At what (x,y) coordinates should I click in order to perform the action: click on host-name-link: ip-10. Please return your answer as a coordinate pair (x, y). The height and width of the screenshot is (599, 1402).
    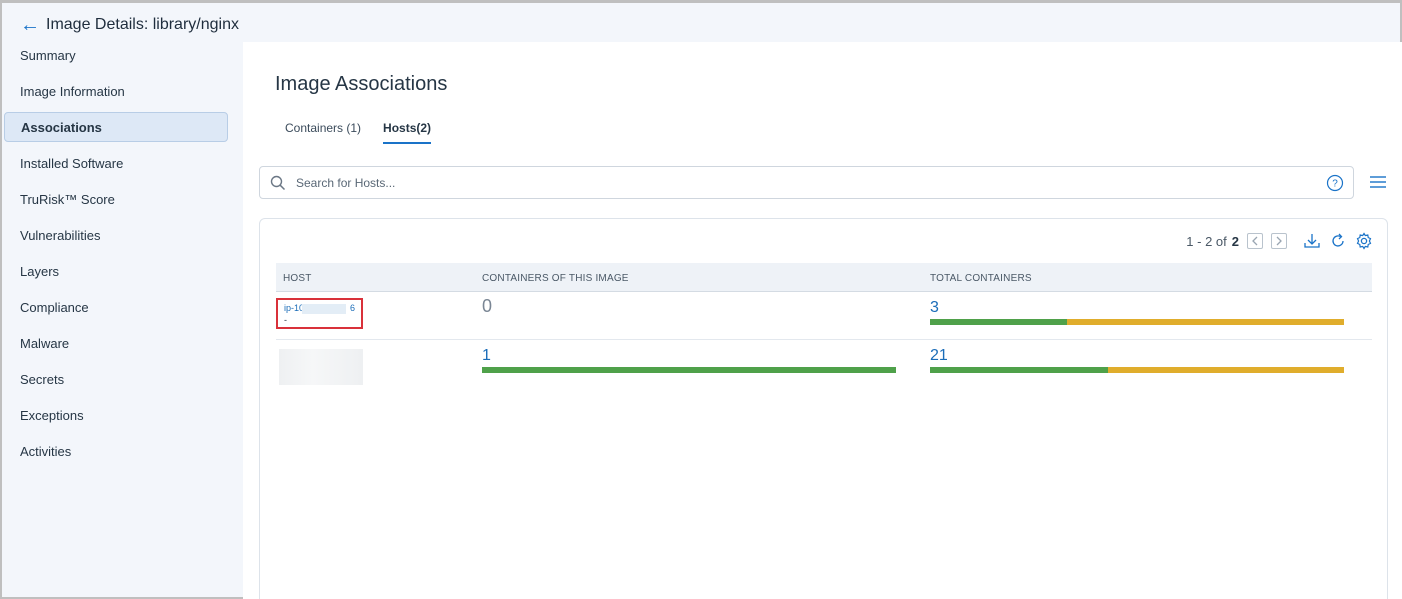
    Looking at the image, I should click on (294, 308).